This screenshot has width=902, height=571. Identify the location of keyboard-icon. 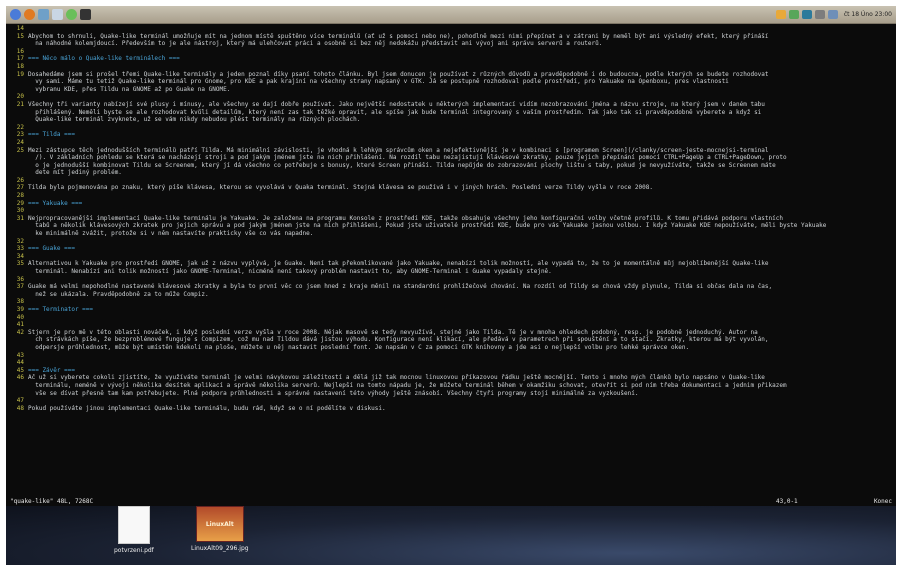
(819, 14).